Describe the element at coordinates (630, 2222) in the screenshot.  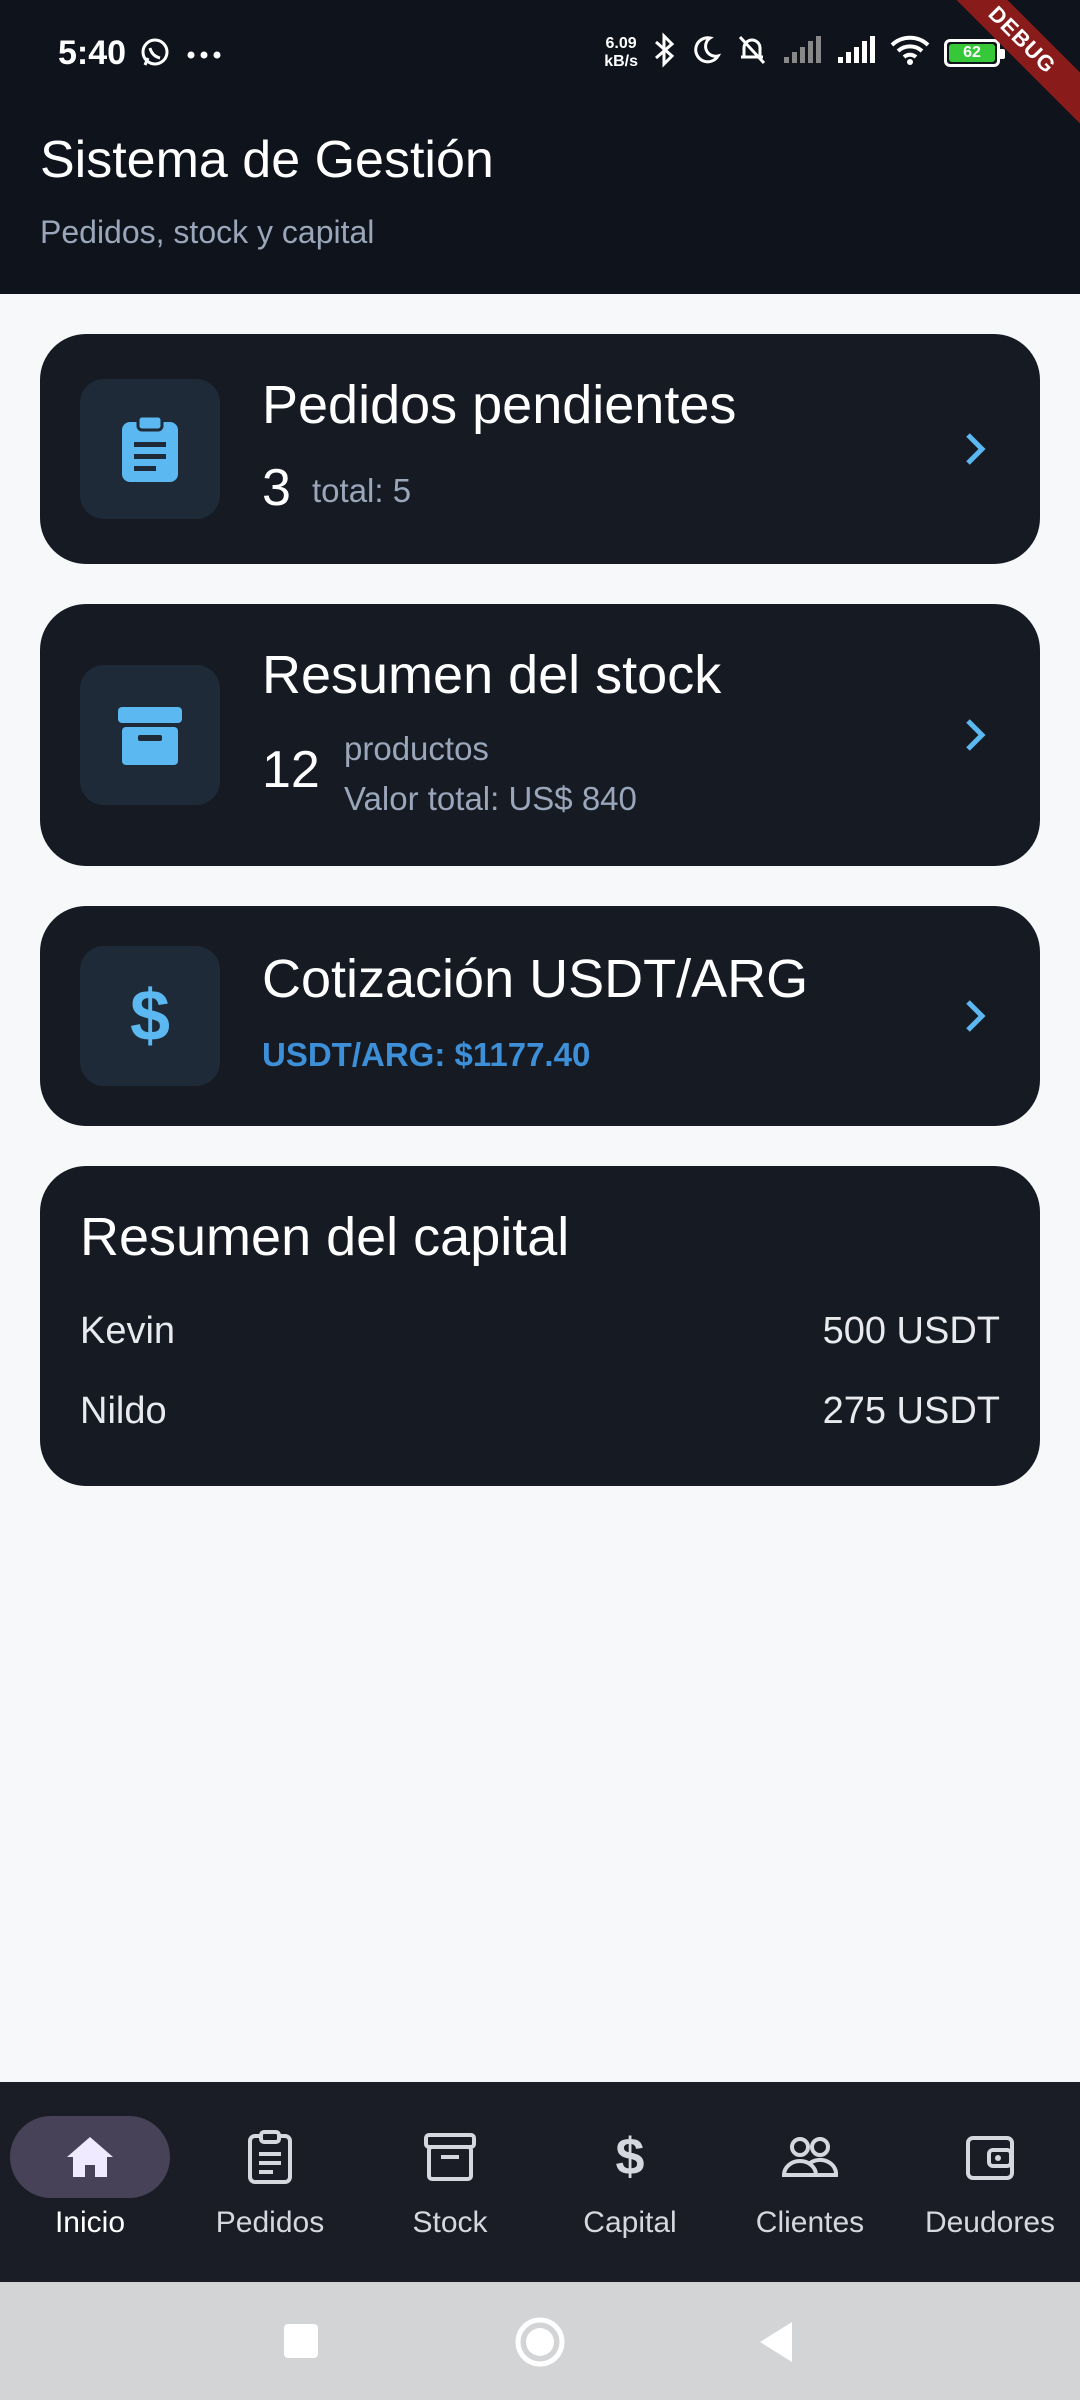
I see `nav-label: Capital` at that location.